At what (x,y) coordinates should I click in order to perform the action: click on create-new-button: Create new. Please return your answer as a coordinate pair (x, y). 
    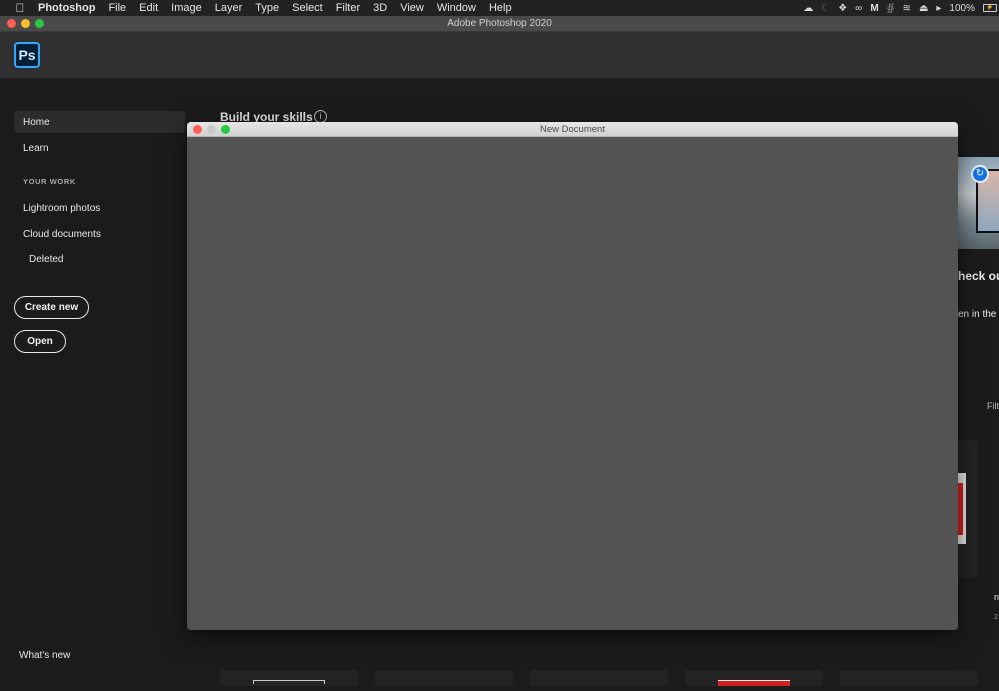
    Looking at the image, I should click on (51, 307).